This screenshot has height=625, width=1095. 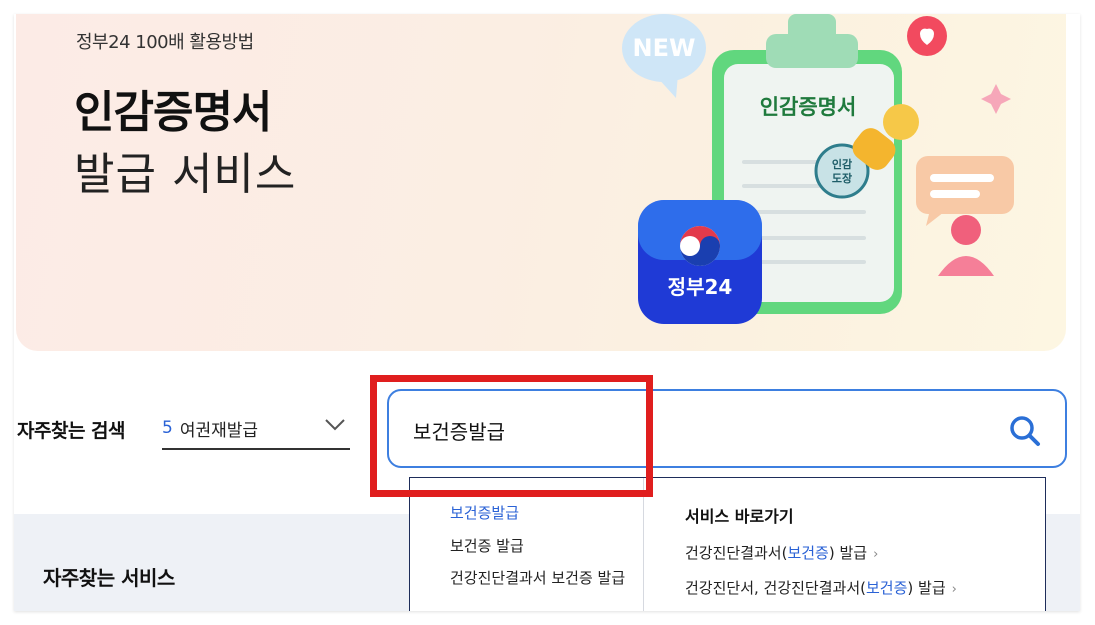 What do you see at coordinates (842, 178) in the screenshot?
I see `stamp-line-2: 도장` at bounding box center [842, 178].